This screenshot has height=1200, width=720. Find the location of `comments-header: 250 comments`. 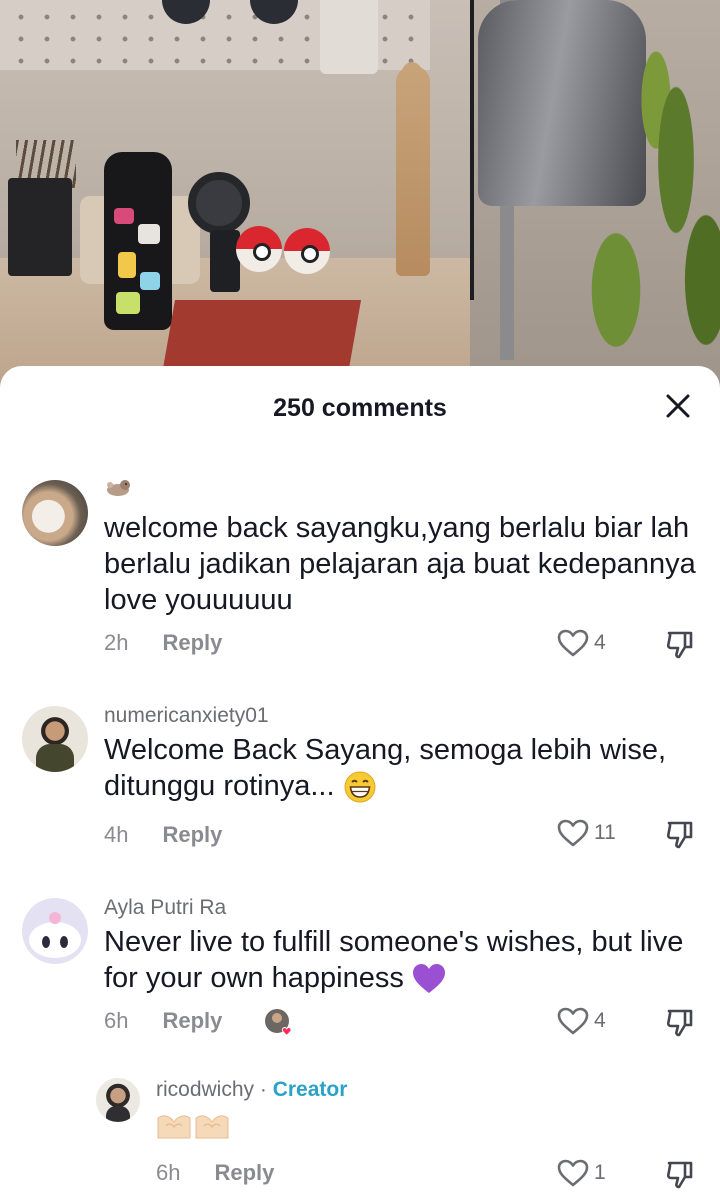

comments-header: 250 comments is located at coordinates (360, 408).